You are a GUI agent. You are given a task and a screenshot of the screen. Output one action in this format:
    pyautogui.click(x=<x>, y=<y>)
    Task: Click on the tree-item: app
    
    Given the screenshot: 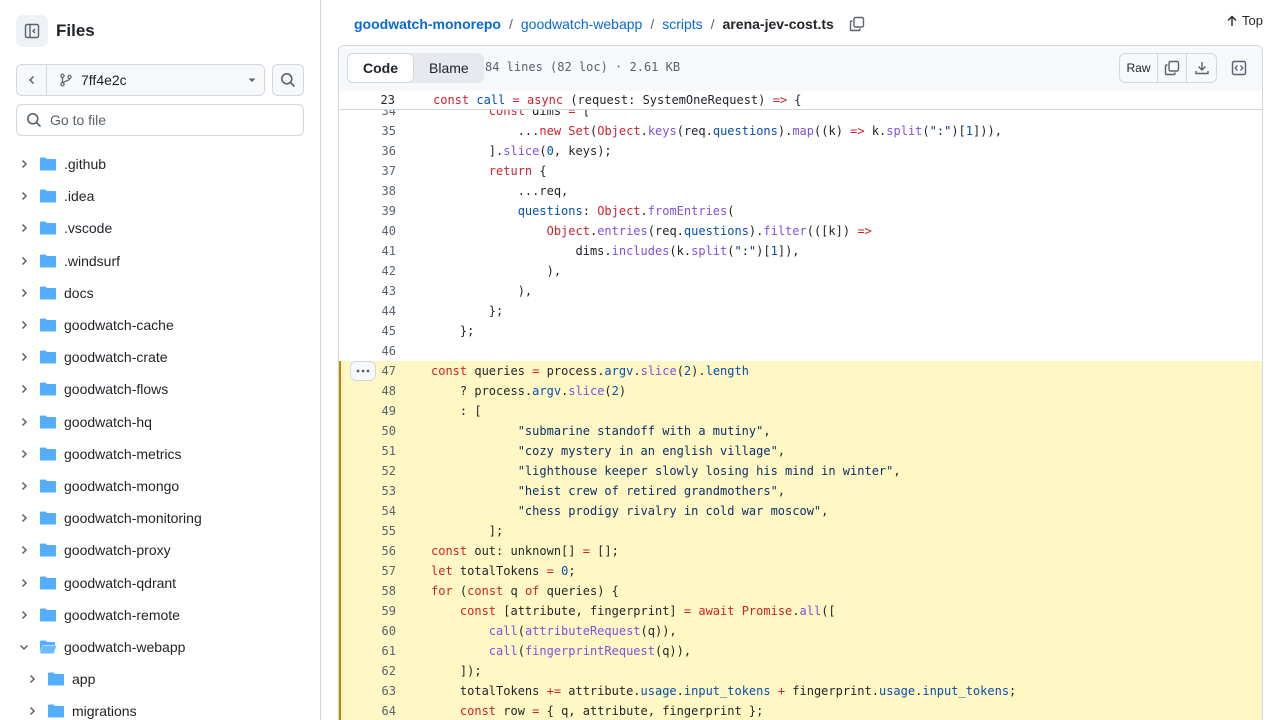 What is the action you would take?
    pyautogui.click(x=160, y=679)
    